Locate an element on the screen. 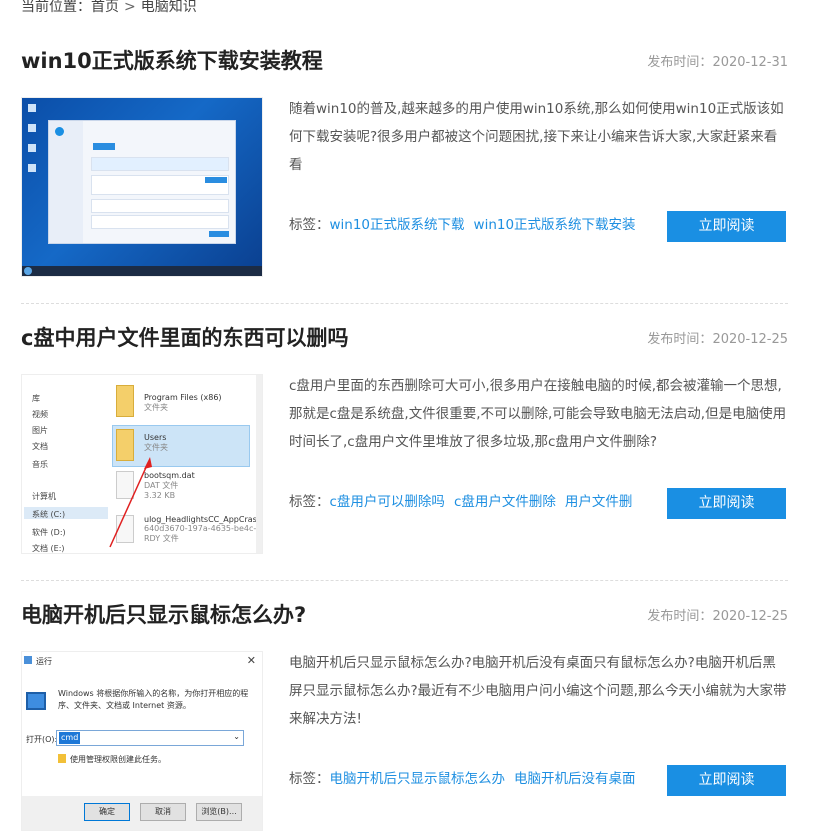 The width and height of the screenshot is (831, 831). run-combo: cmd ⌄ is located at coordinates (150, 738).